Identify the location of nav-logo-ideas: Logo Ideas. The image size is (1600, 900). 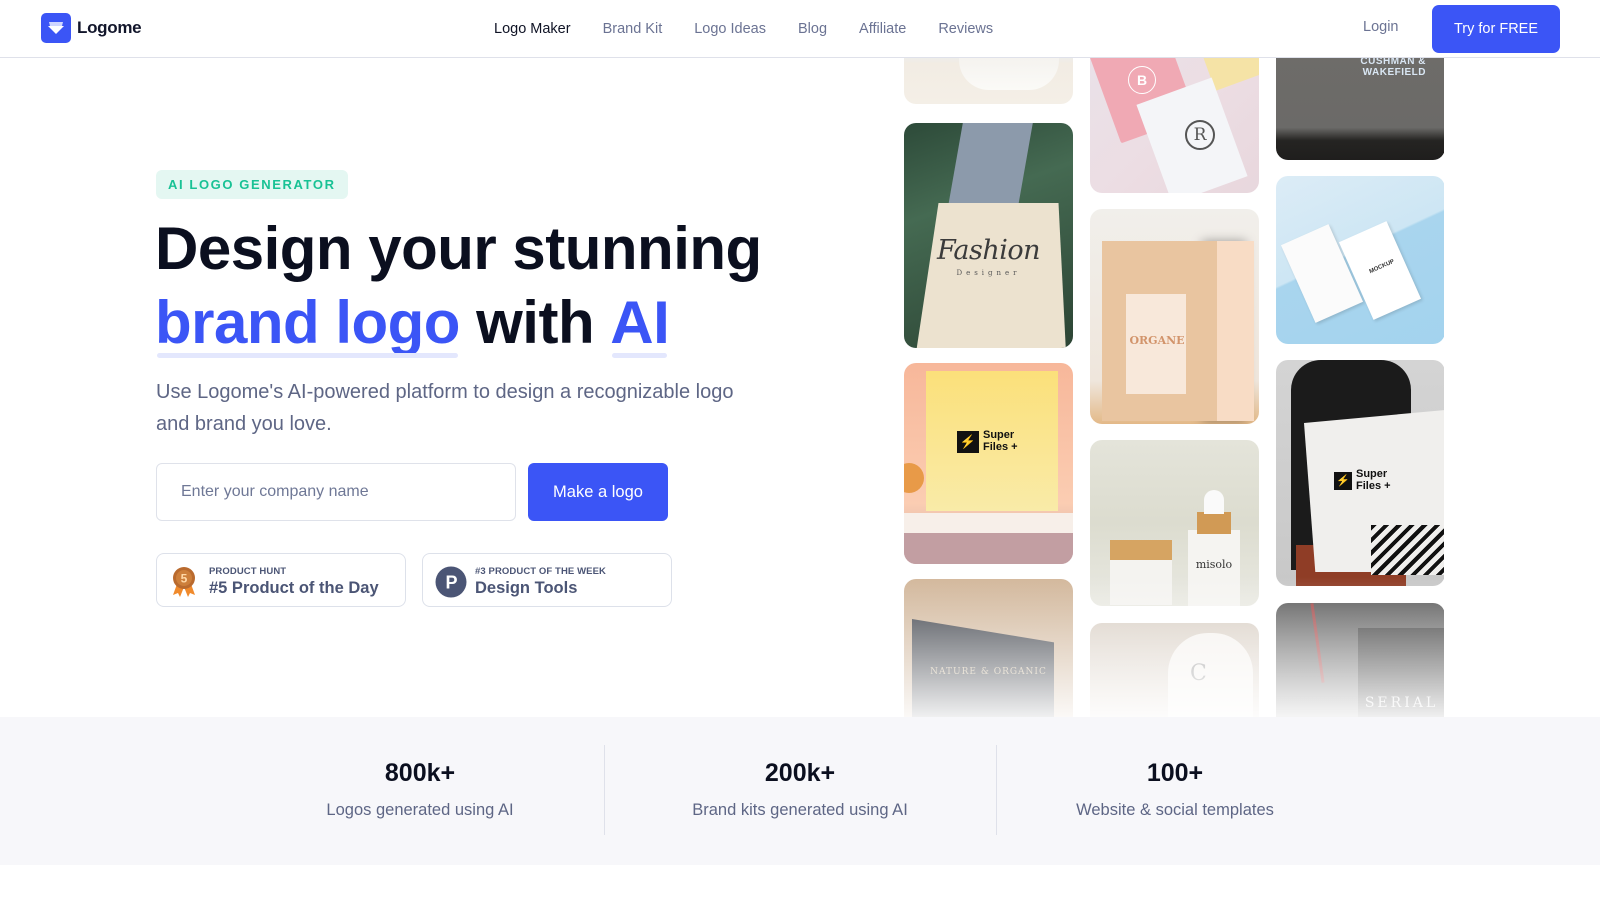
(730, 29).